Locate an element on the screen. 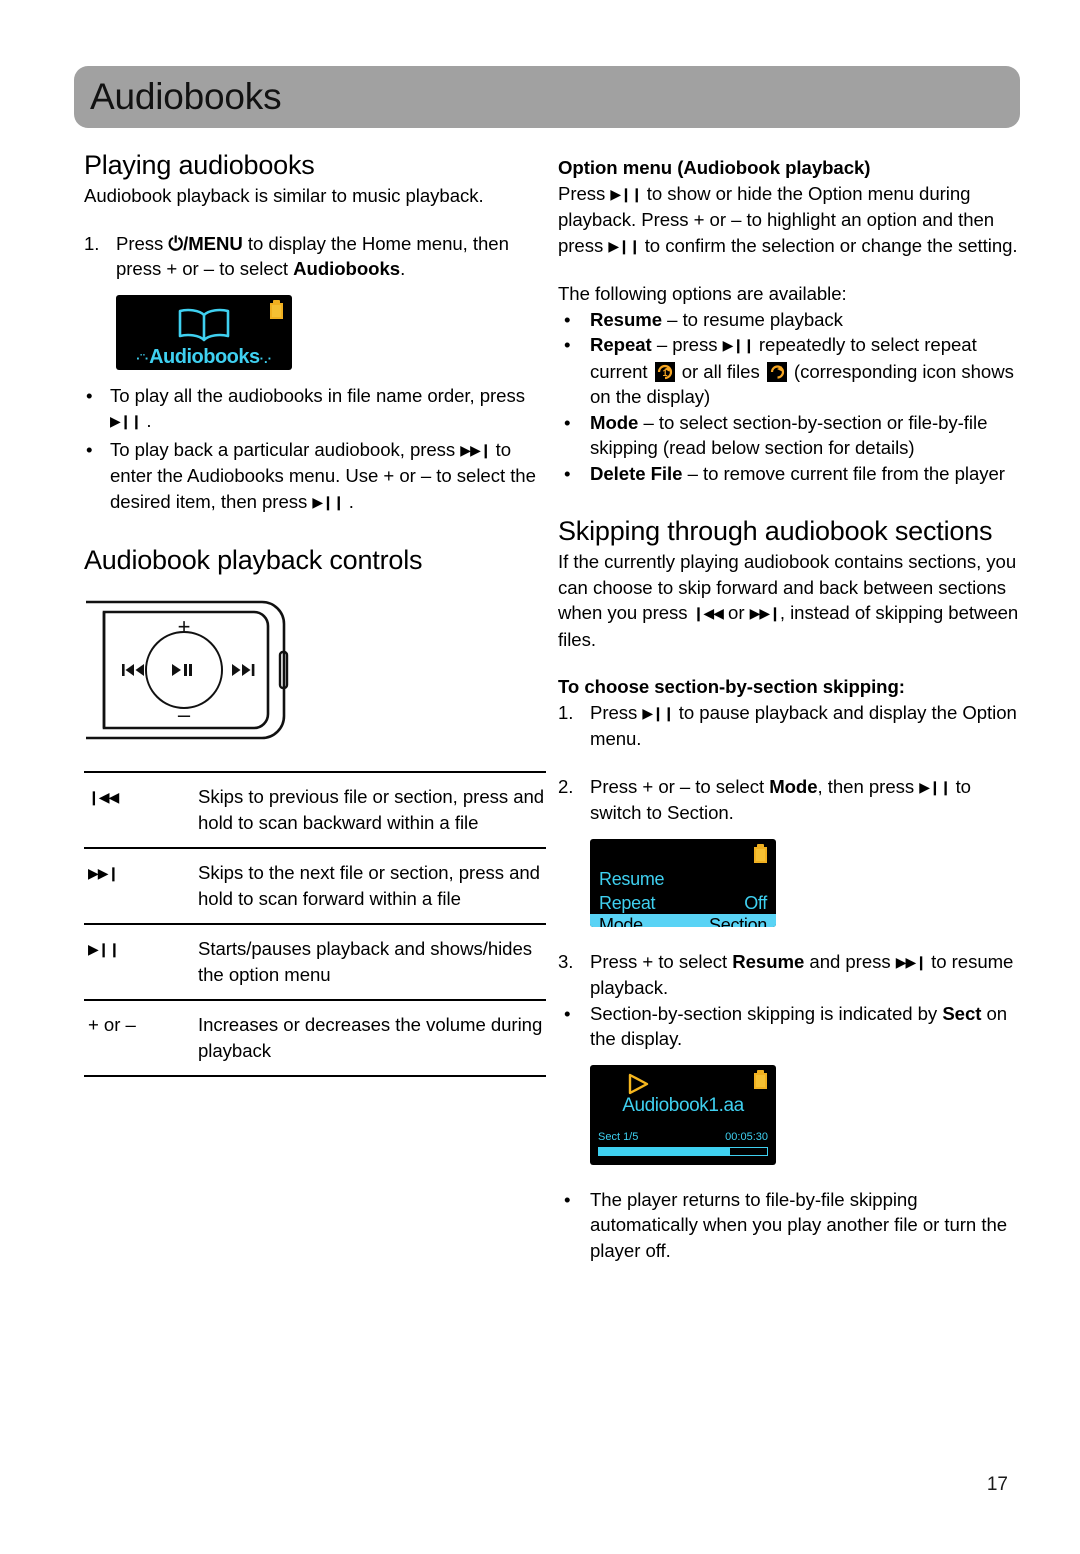 The height and width of the screenshot is (1554, 1080). page-number: 17 is located at coordinates (997, 1484).